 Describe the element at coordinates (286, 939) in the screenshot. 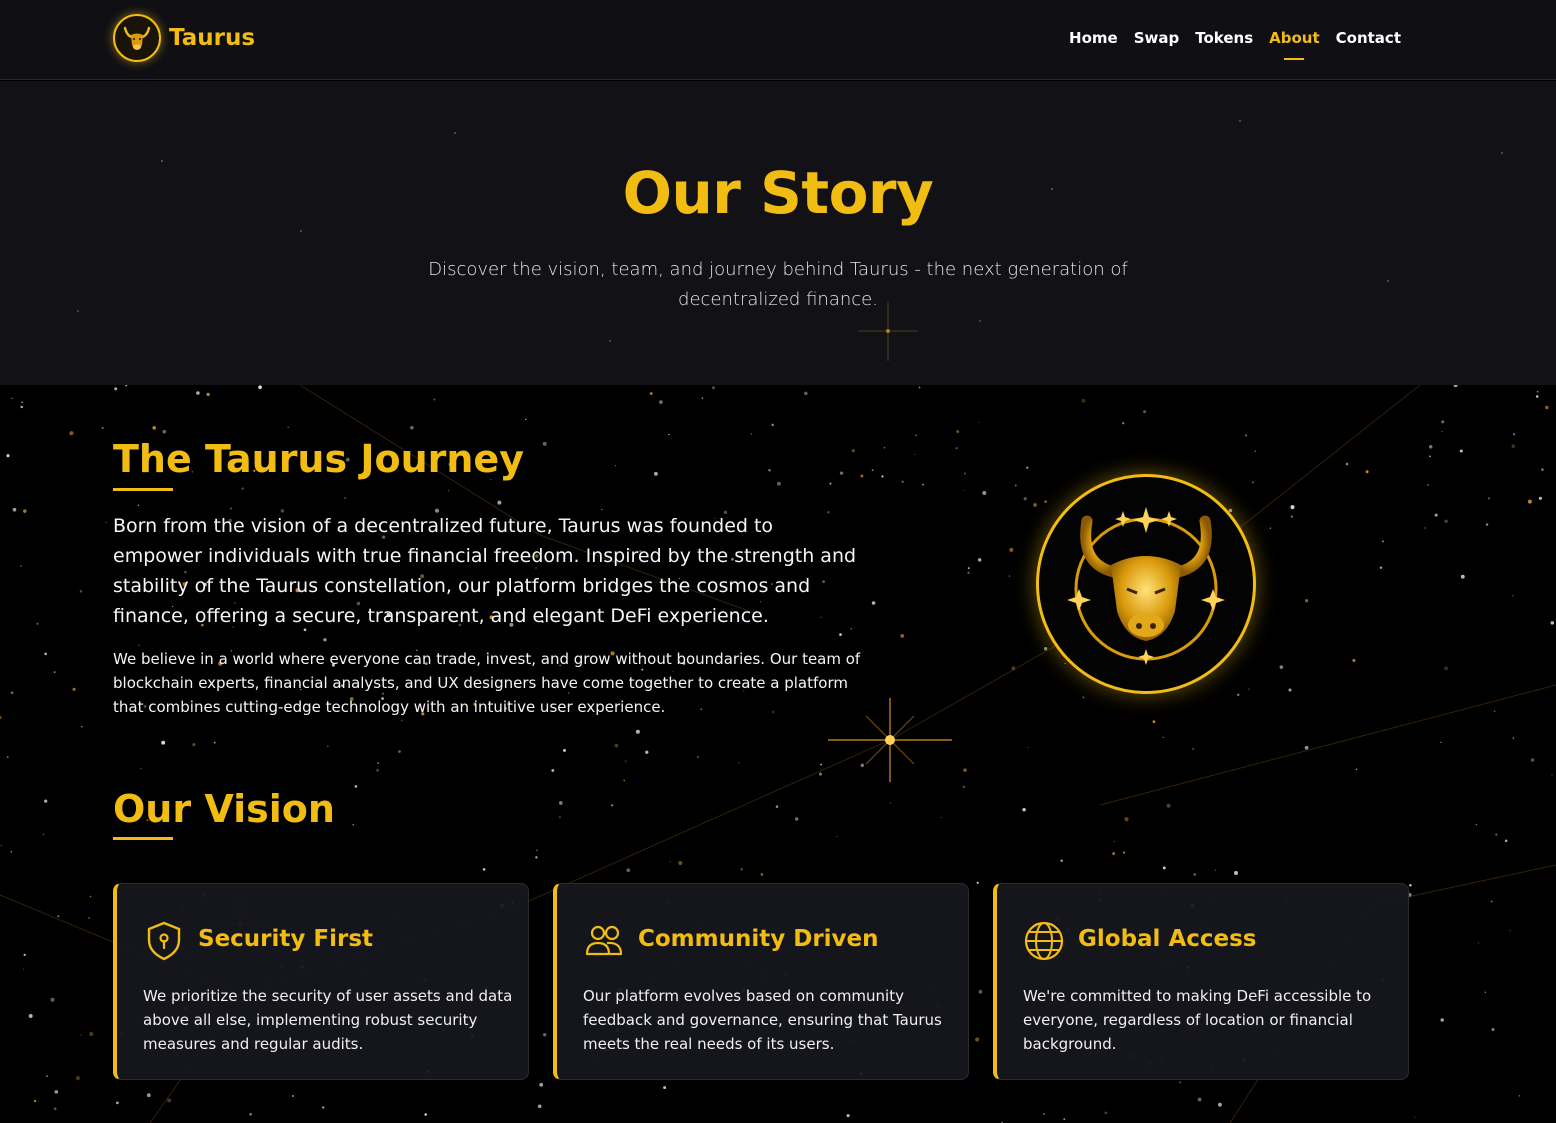

I see `card-title: Security First` at that location.